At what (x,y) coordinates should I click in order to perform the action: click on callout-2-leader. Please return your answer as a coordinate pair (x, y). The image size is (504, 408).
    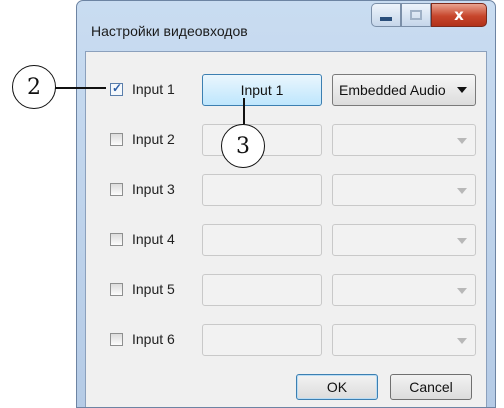
    Looking at the image, I should click on (80, 88).